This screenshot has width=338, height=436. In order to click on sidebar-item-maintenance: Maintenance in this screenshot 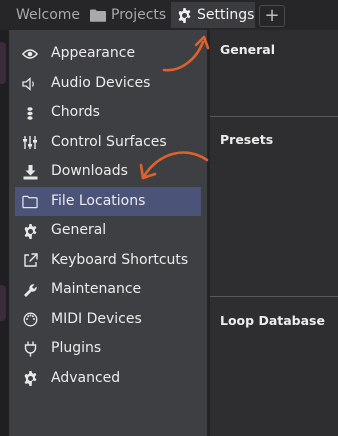, I will do `click(108, 290)`.